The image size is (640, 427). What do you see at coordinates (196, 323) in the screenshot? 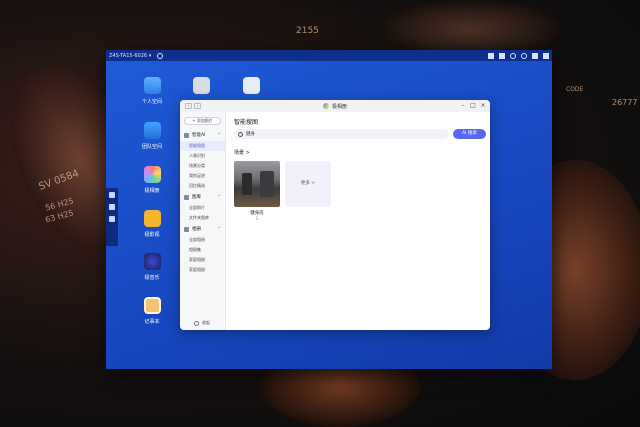
I see `collapse-icon` at bounding box center [196, 323].